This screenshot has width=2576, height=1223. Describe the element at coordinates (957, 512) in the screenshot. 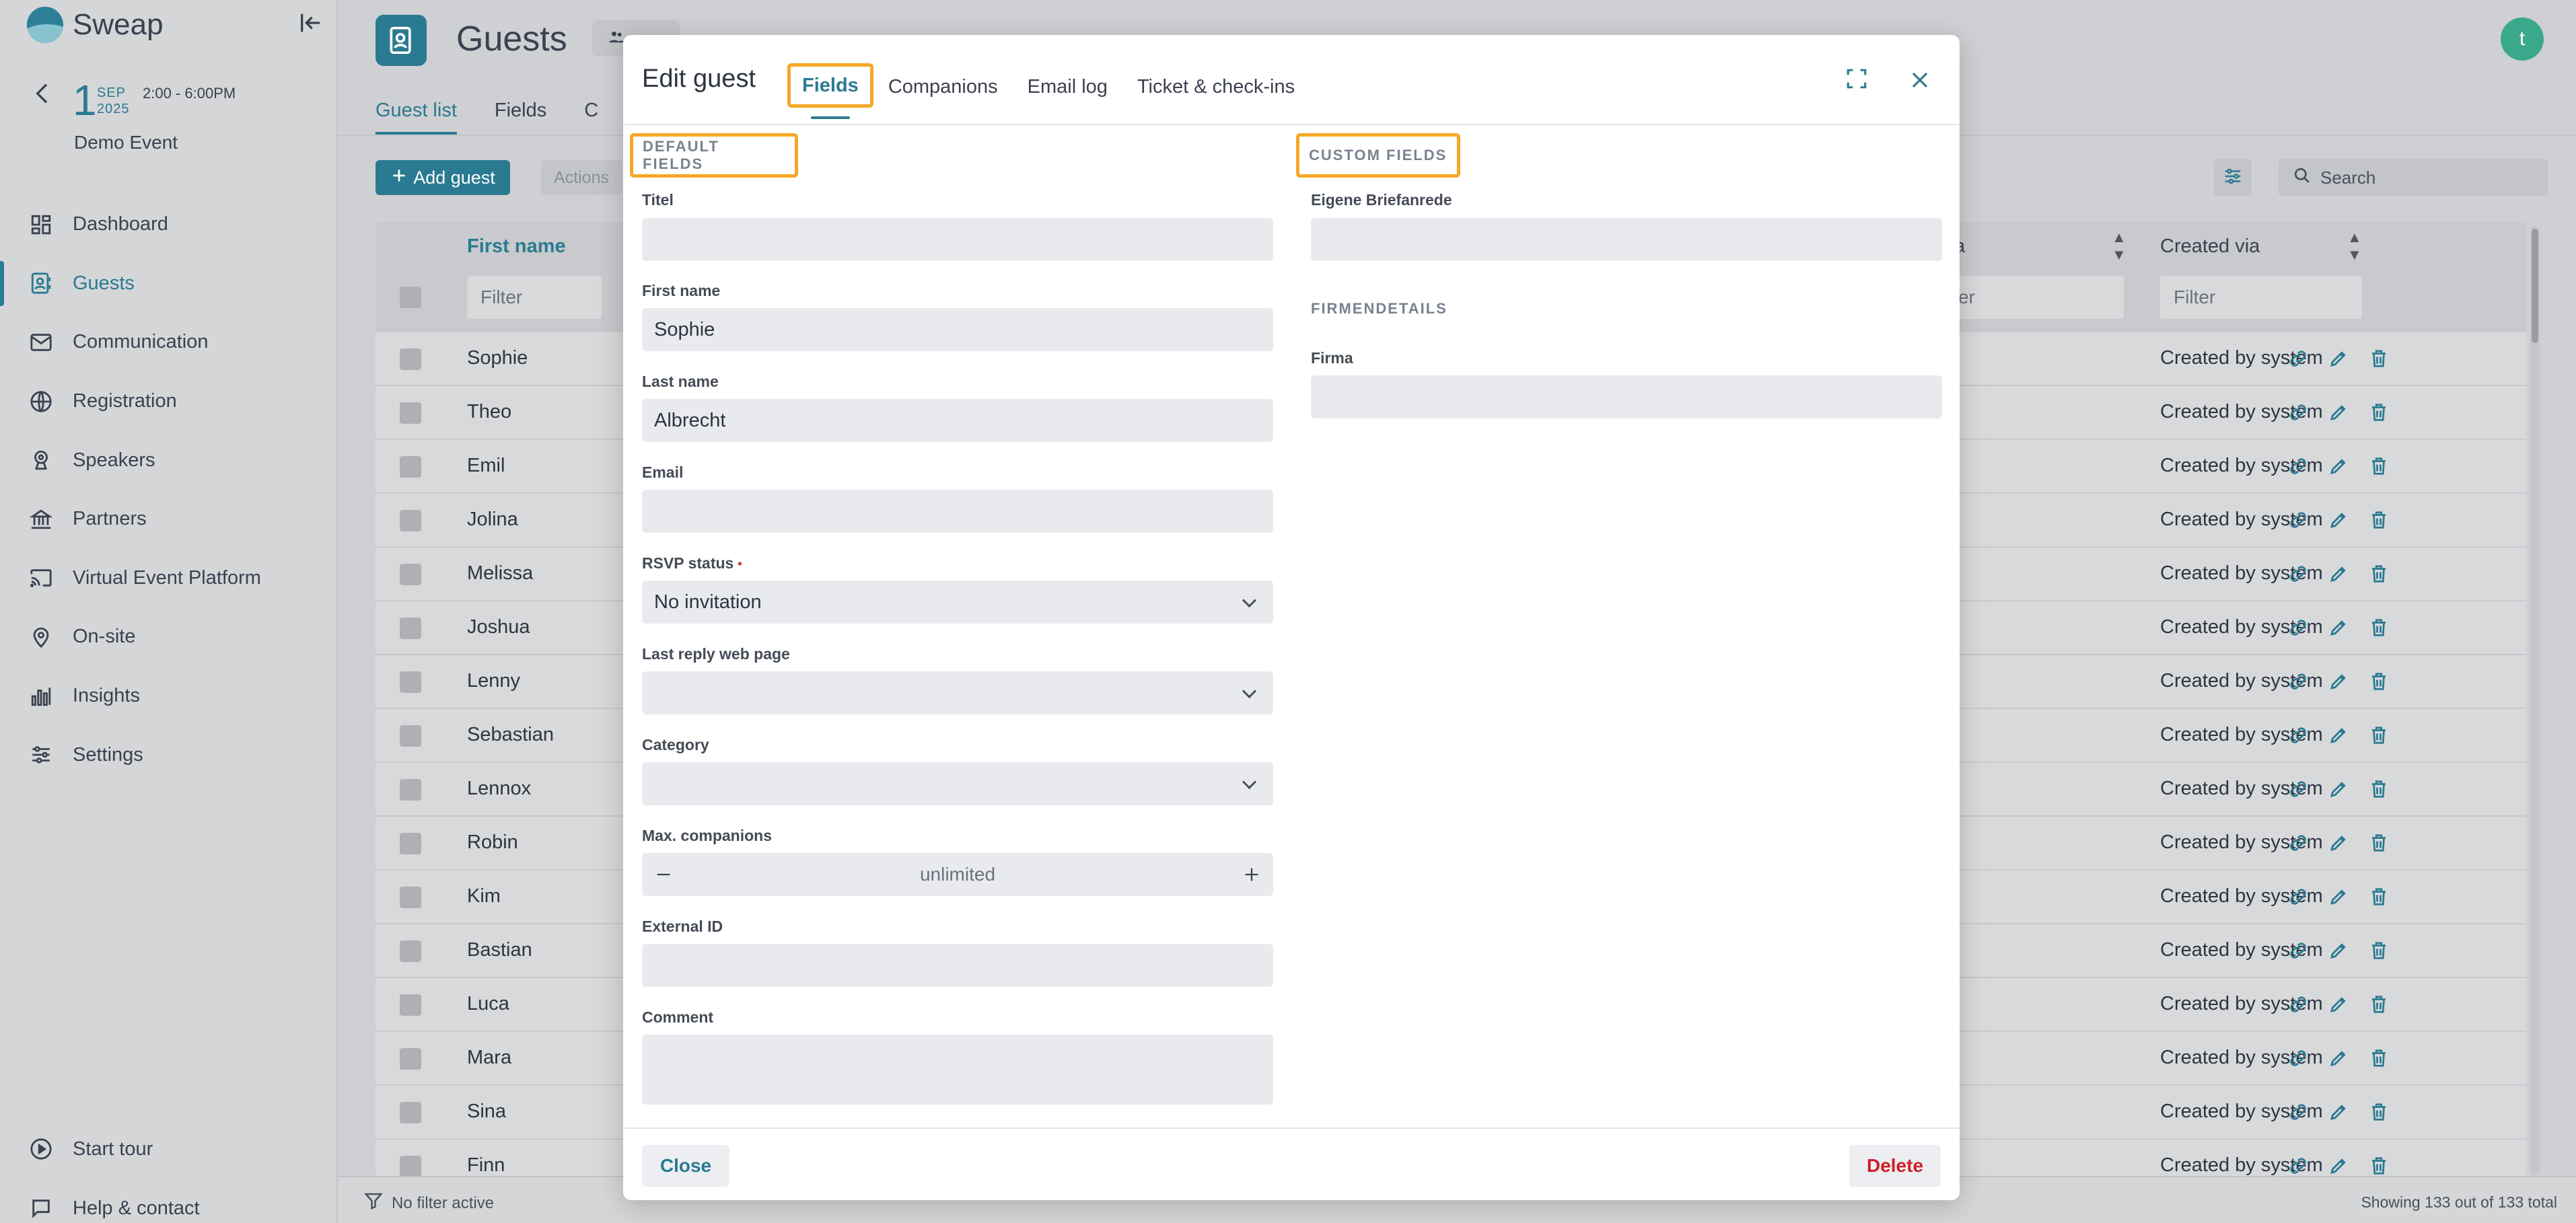

I see `email-input` at that location.